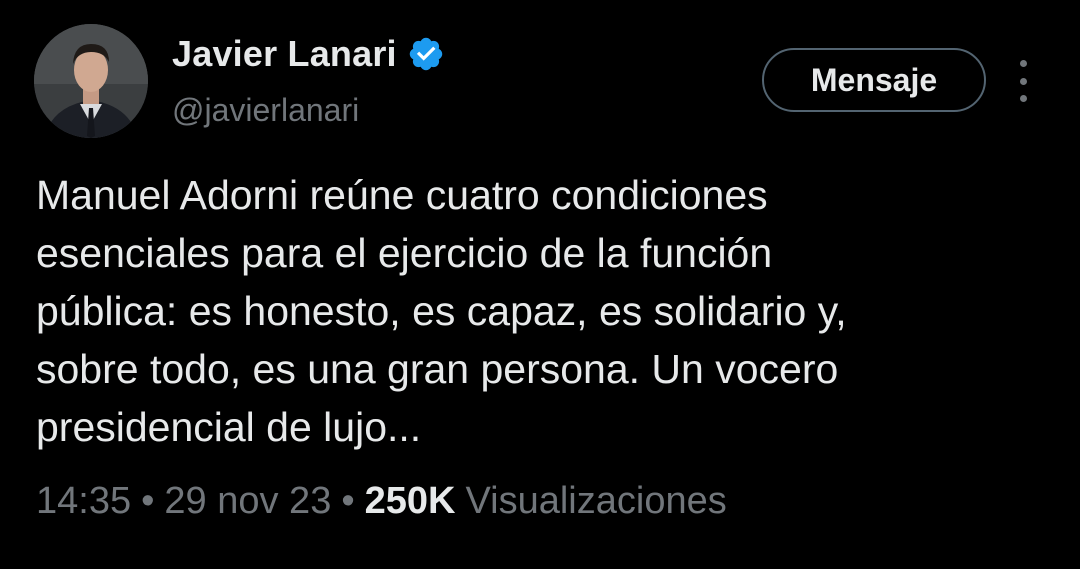 This screenshot has width=1080, height=569. I want to click on verified-badge-icon, so click(425, 54).